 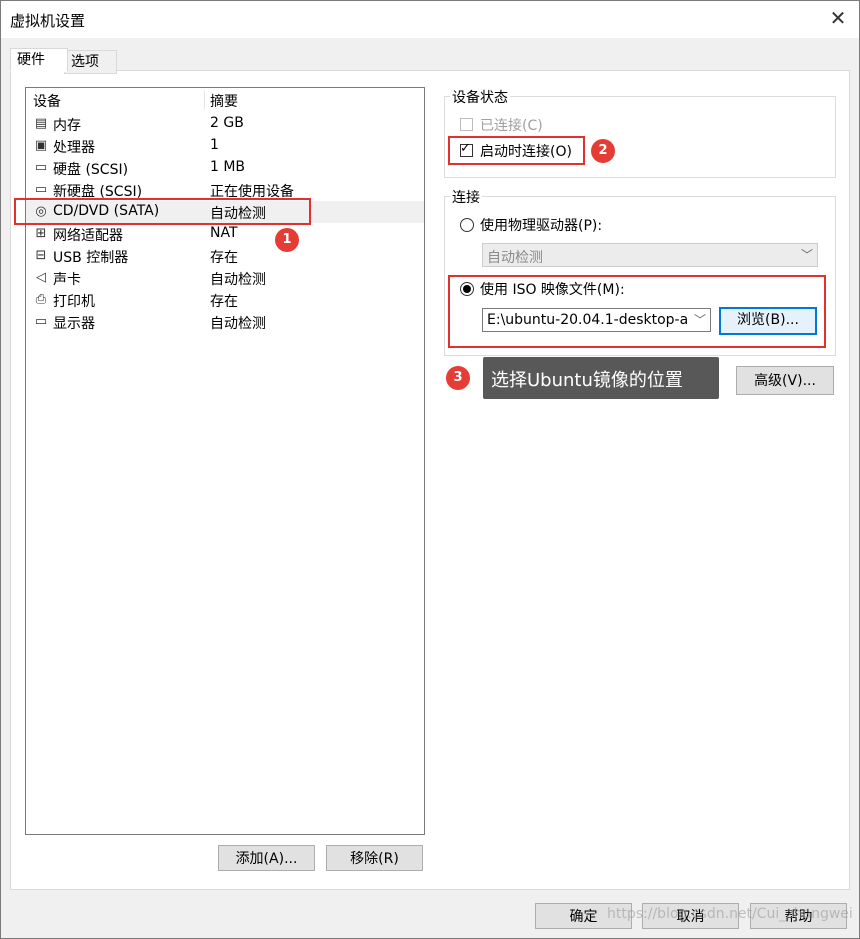 I want to click on annotation-tooltip: 选择Ubuntu镜像的位置, so click(x=601, y=378).